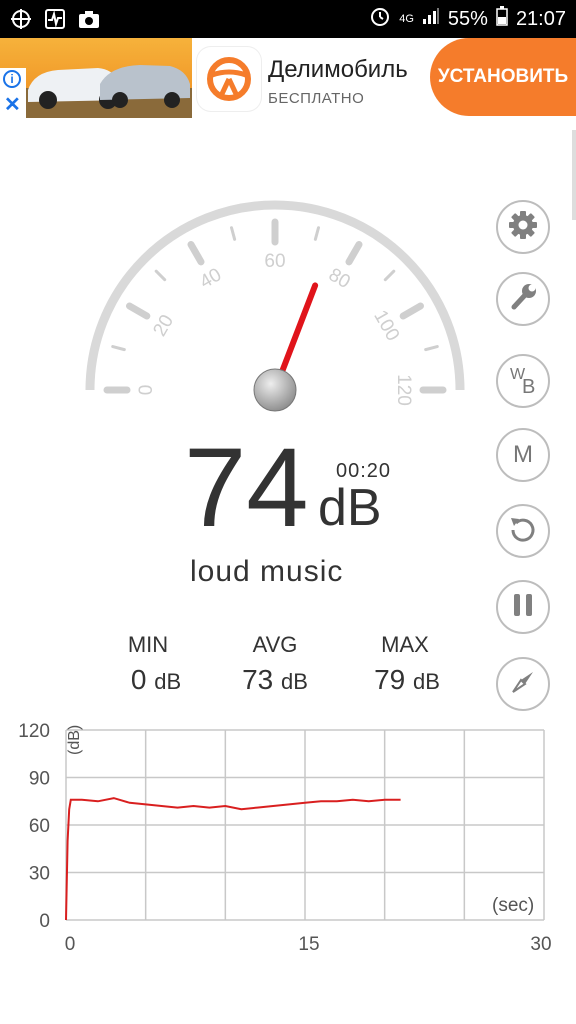 The image size is (576, 1024). What do you see at coordinates (338, 70) in the screenshot?
I see `ad-title: Делимобиль` at bounding box center [338, 70].